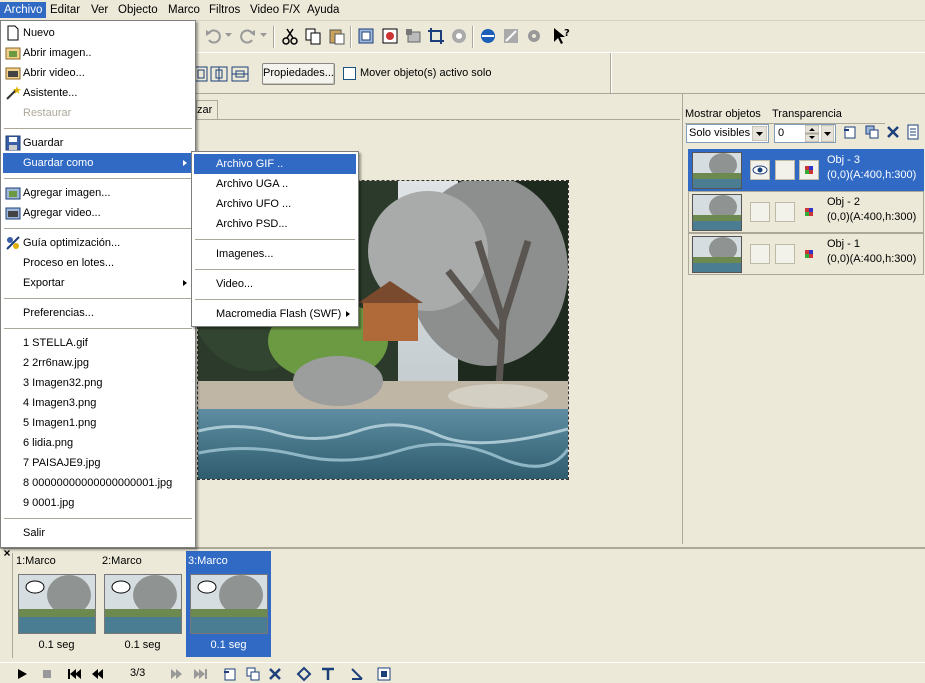  Describe the element at coordinates (366, 36) in the screenshot. I see `resize-canvas-icon` at that location.